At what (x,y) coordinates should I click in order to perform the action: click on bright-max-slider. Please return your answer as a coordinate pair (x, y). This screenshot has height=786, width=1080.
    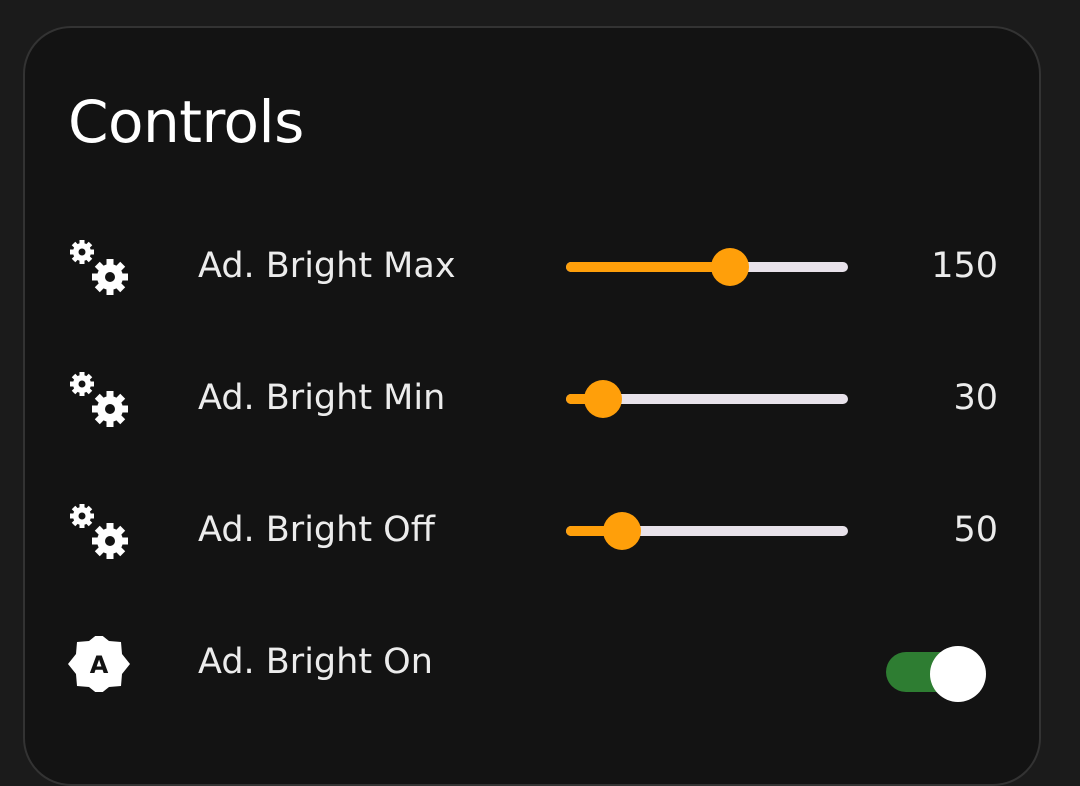
    Looking at the image, I should click on (707, 267).